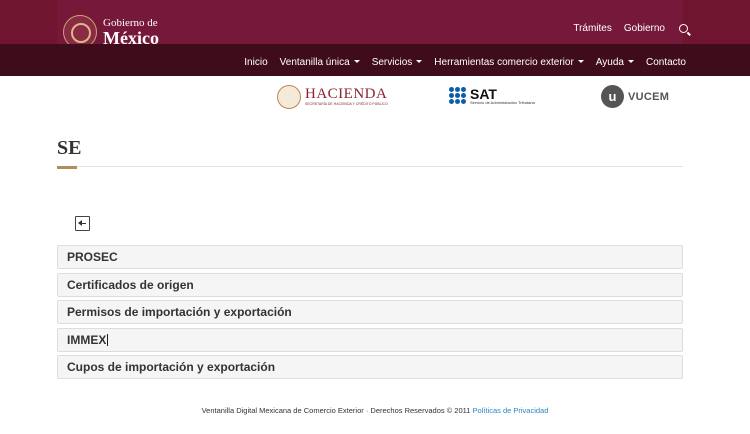 This screenshot has width=750, height=434. I want to click on vucem-name: VUCEM, so click(649, 96).